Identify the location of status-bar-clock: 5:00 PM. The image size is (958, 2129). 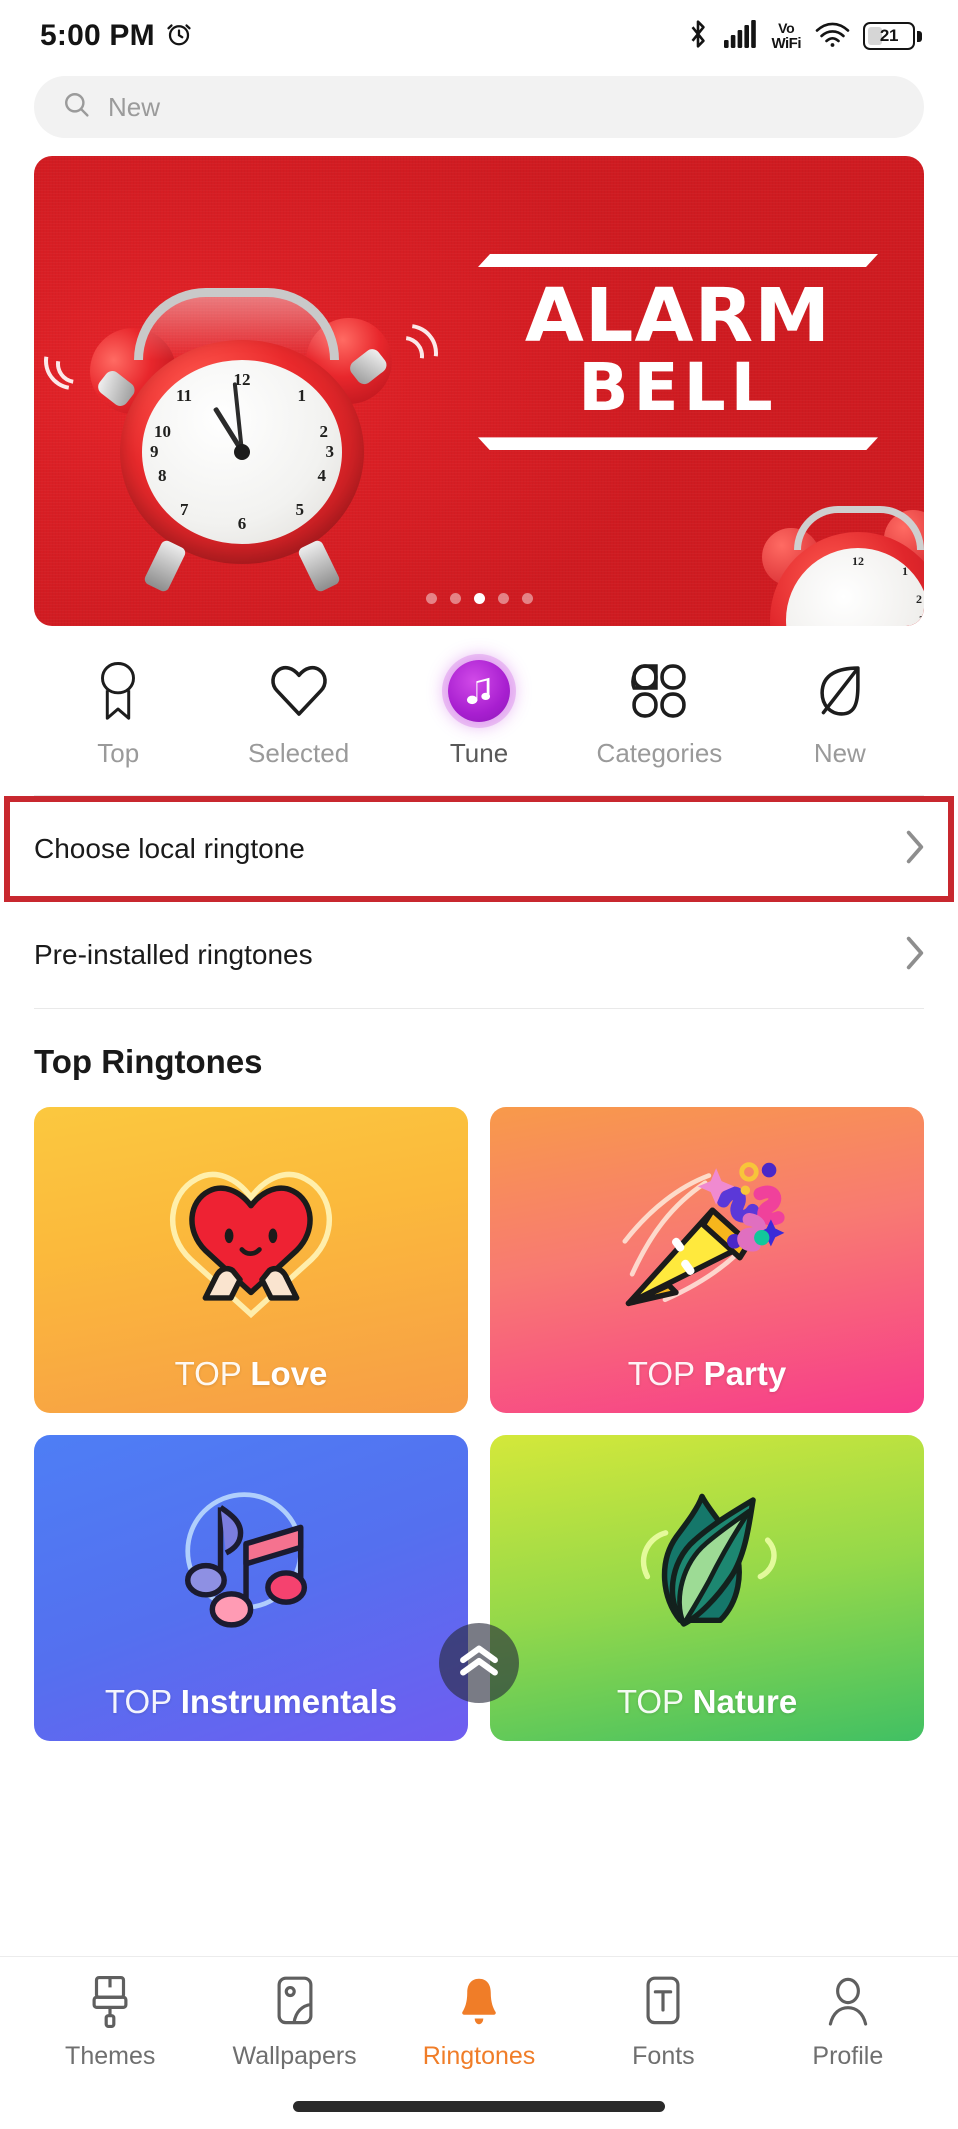
(97, 35).